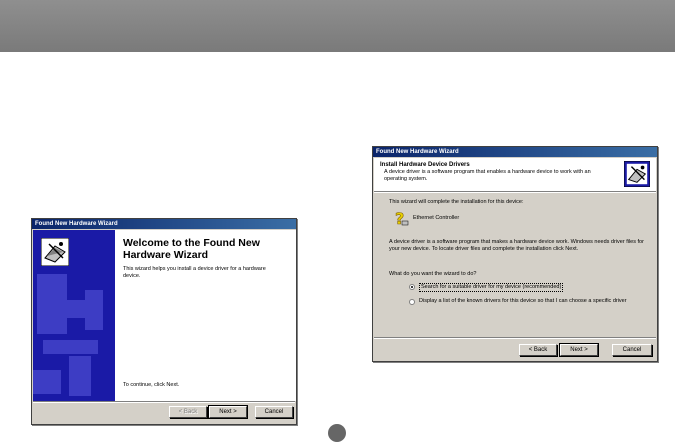 Image resolution: width=675 pixels, height=446 pixels. What do you see at coordinates (337, 26) in the screenshot?
I see `top-banner-bar` at bounding box center [337, 26].